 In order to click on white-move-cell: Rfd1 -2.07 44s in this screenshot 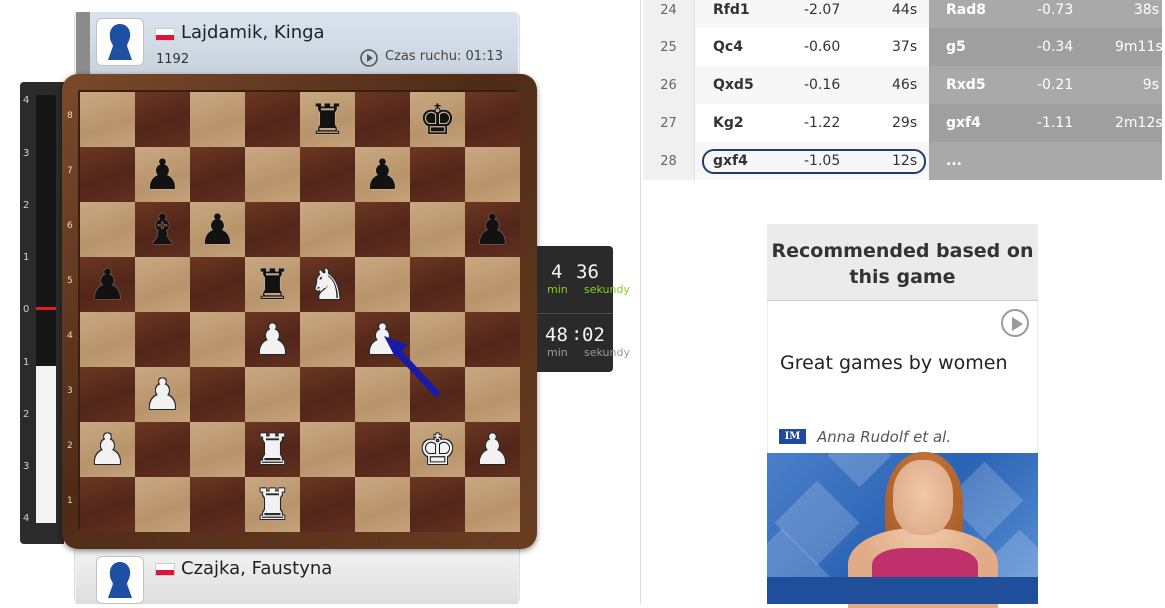, I will do `click(812, 14)`.